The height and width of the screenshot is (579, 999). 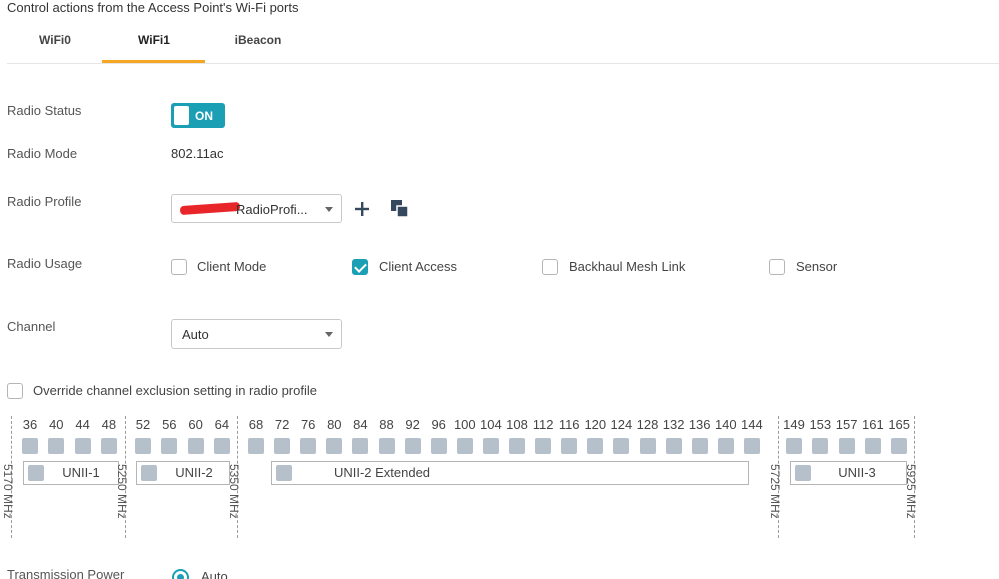 What do you see at coordinates (154, 40) in the screenshot?
I see `tab-wifi1: WiFi1` at bounding box center [154, 40].